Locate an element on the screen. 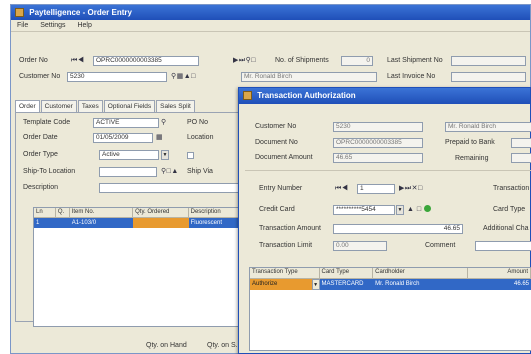 The width and height of the screenshot is (531, 354). col-transaction-type: Transaction Type is located at coordinates (285, 273).